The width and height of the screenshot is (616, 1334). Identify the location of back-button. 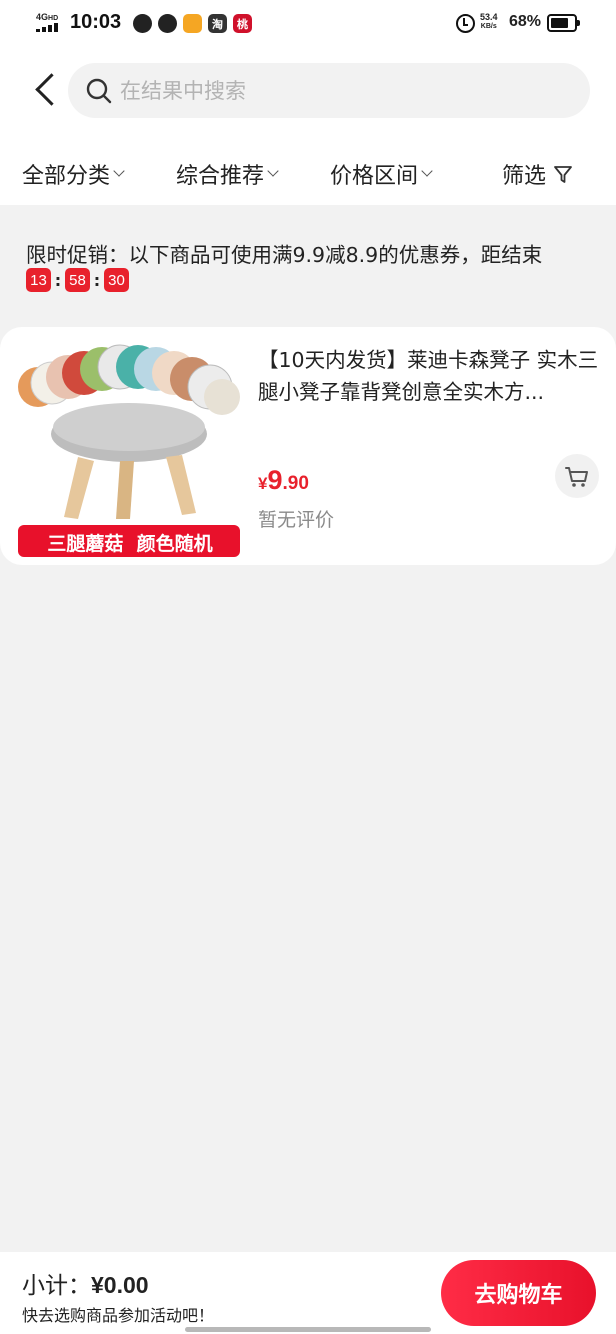
(45, 90).